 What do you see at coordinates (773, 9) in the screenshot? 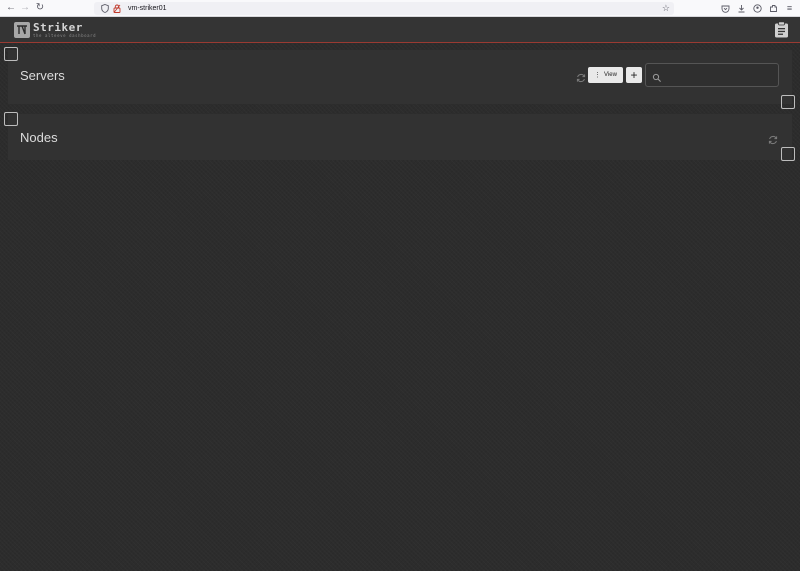
I see `extensions-icon` at bounding box center [773, 9].